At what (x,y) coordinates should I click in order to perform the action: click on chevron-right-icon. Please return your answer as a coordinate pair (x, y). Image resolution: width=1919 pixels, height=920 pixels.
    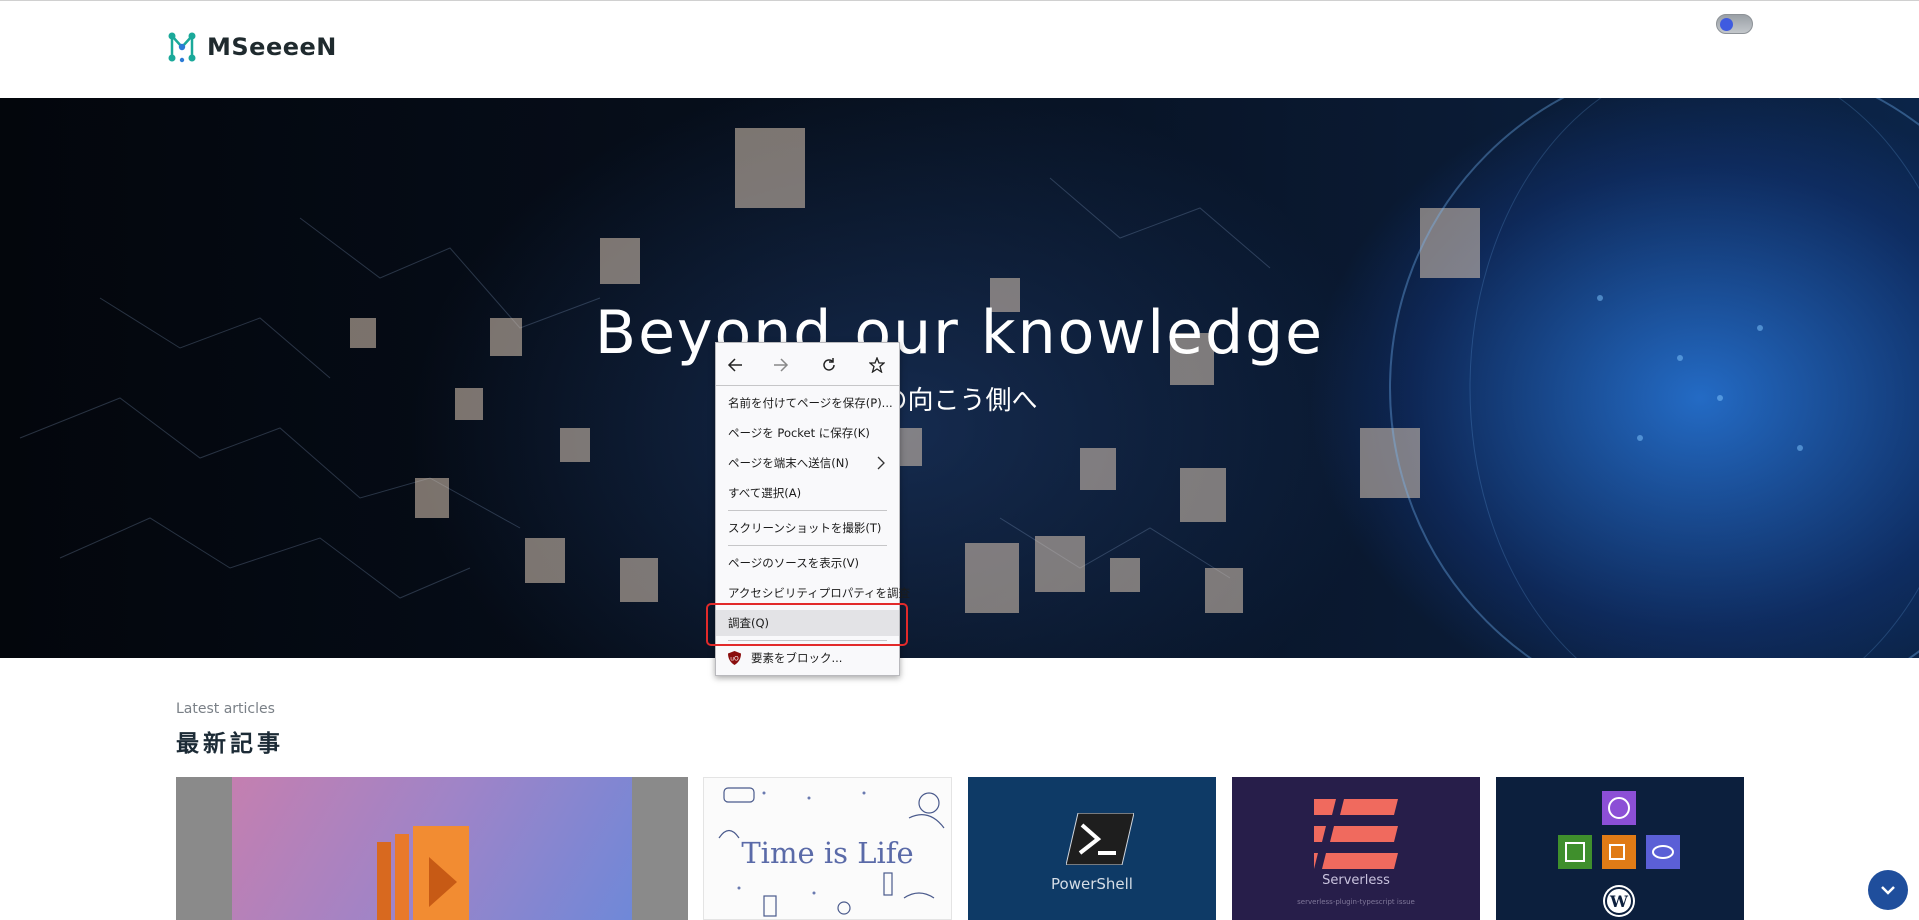
    Looking at the image, I should click on (881, 463).